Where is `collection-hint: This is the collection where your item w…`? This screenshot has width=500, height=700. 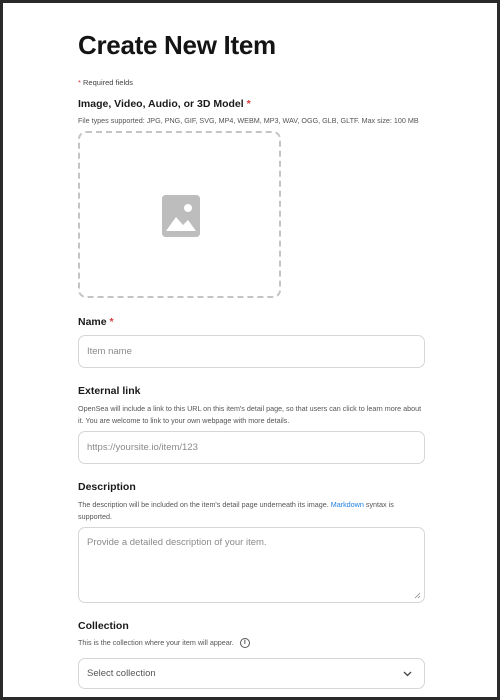 collection-hint: This is the collection where your item w… is located at coordinates (250, 643).